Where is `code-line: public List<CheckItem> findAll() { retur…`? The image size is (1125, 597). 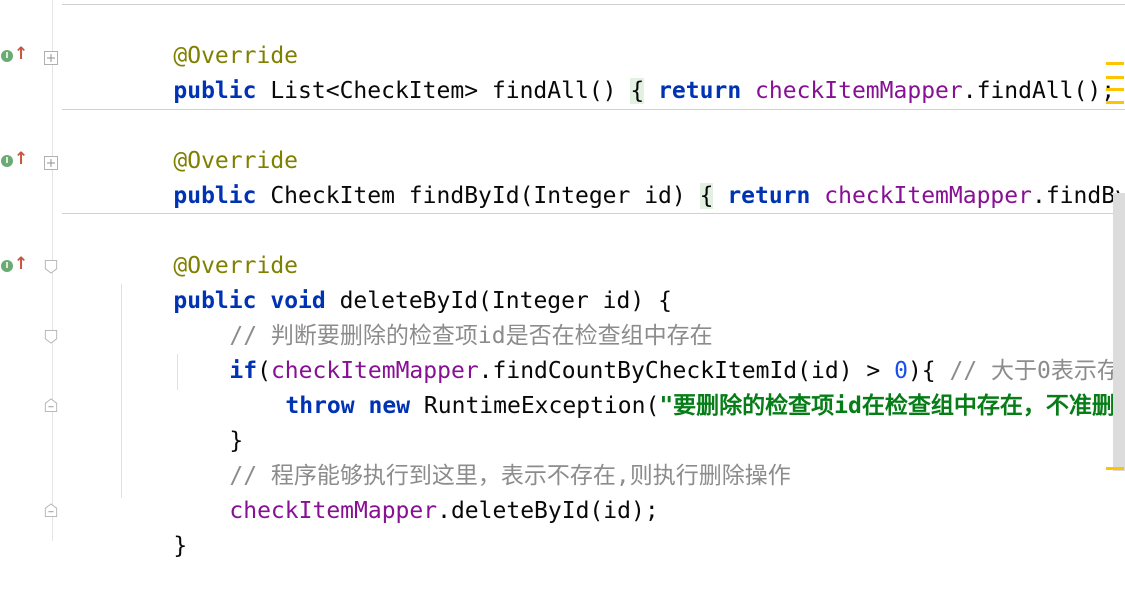
code-line: public List<CheckItem> findAll() { retur… is located at coordinates (621, 57).